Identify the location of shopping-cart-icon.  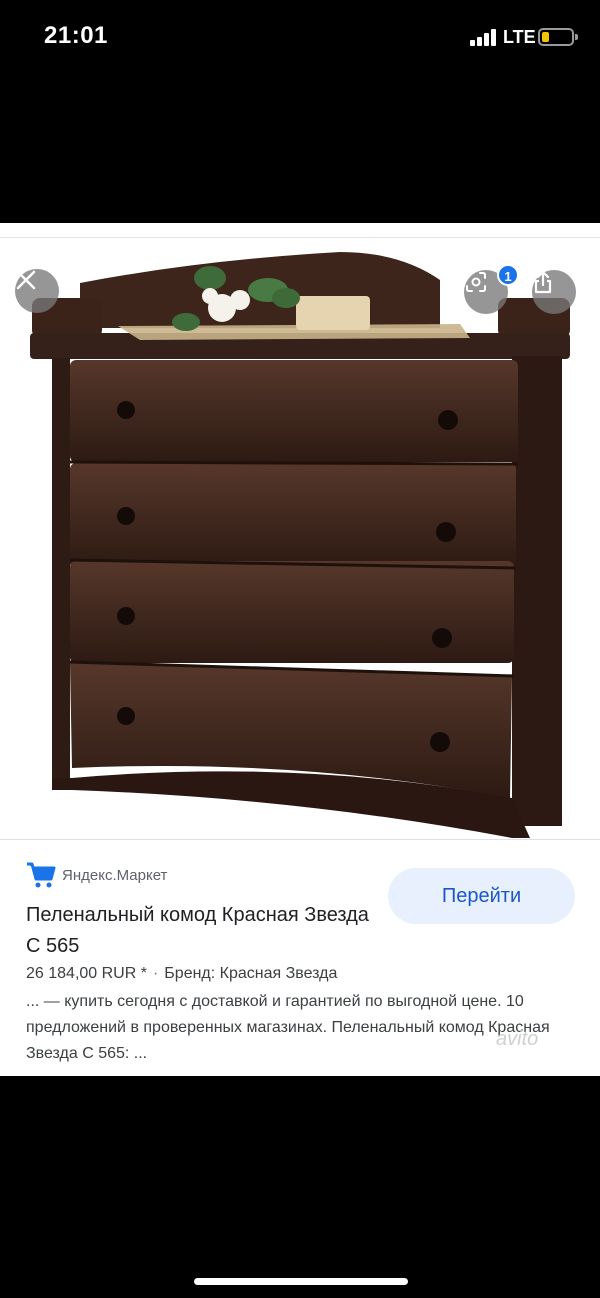
(41, 875).